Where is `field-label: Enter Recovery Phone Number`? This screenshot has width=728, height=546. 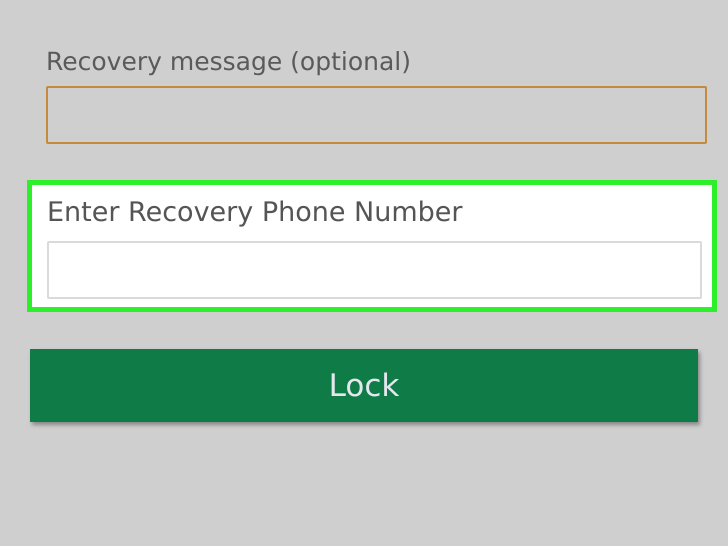 field-label: Enter Recovery Phone Number is located at coordinates (255, 213).